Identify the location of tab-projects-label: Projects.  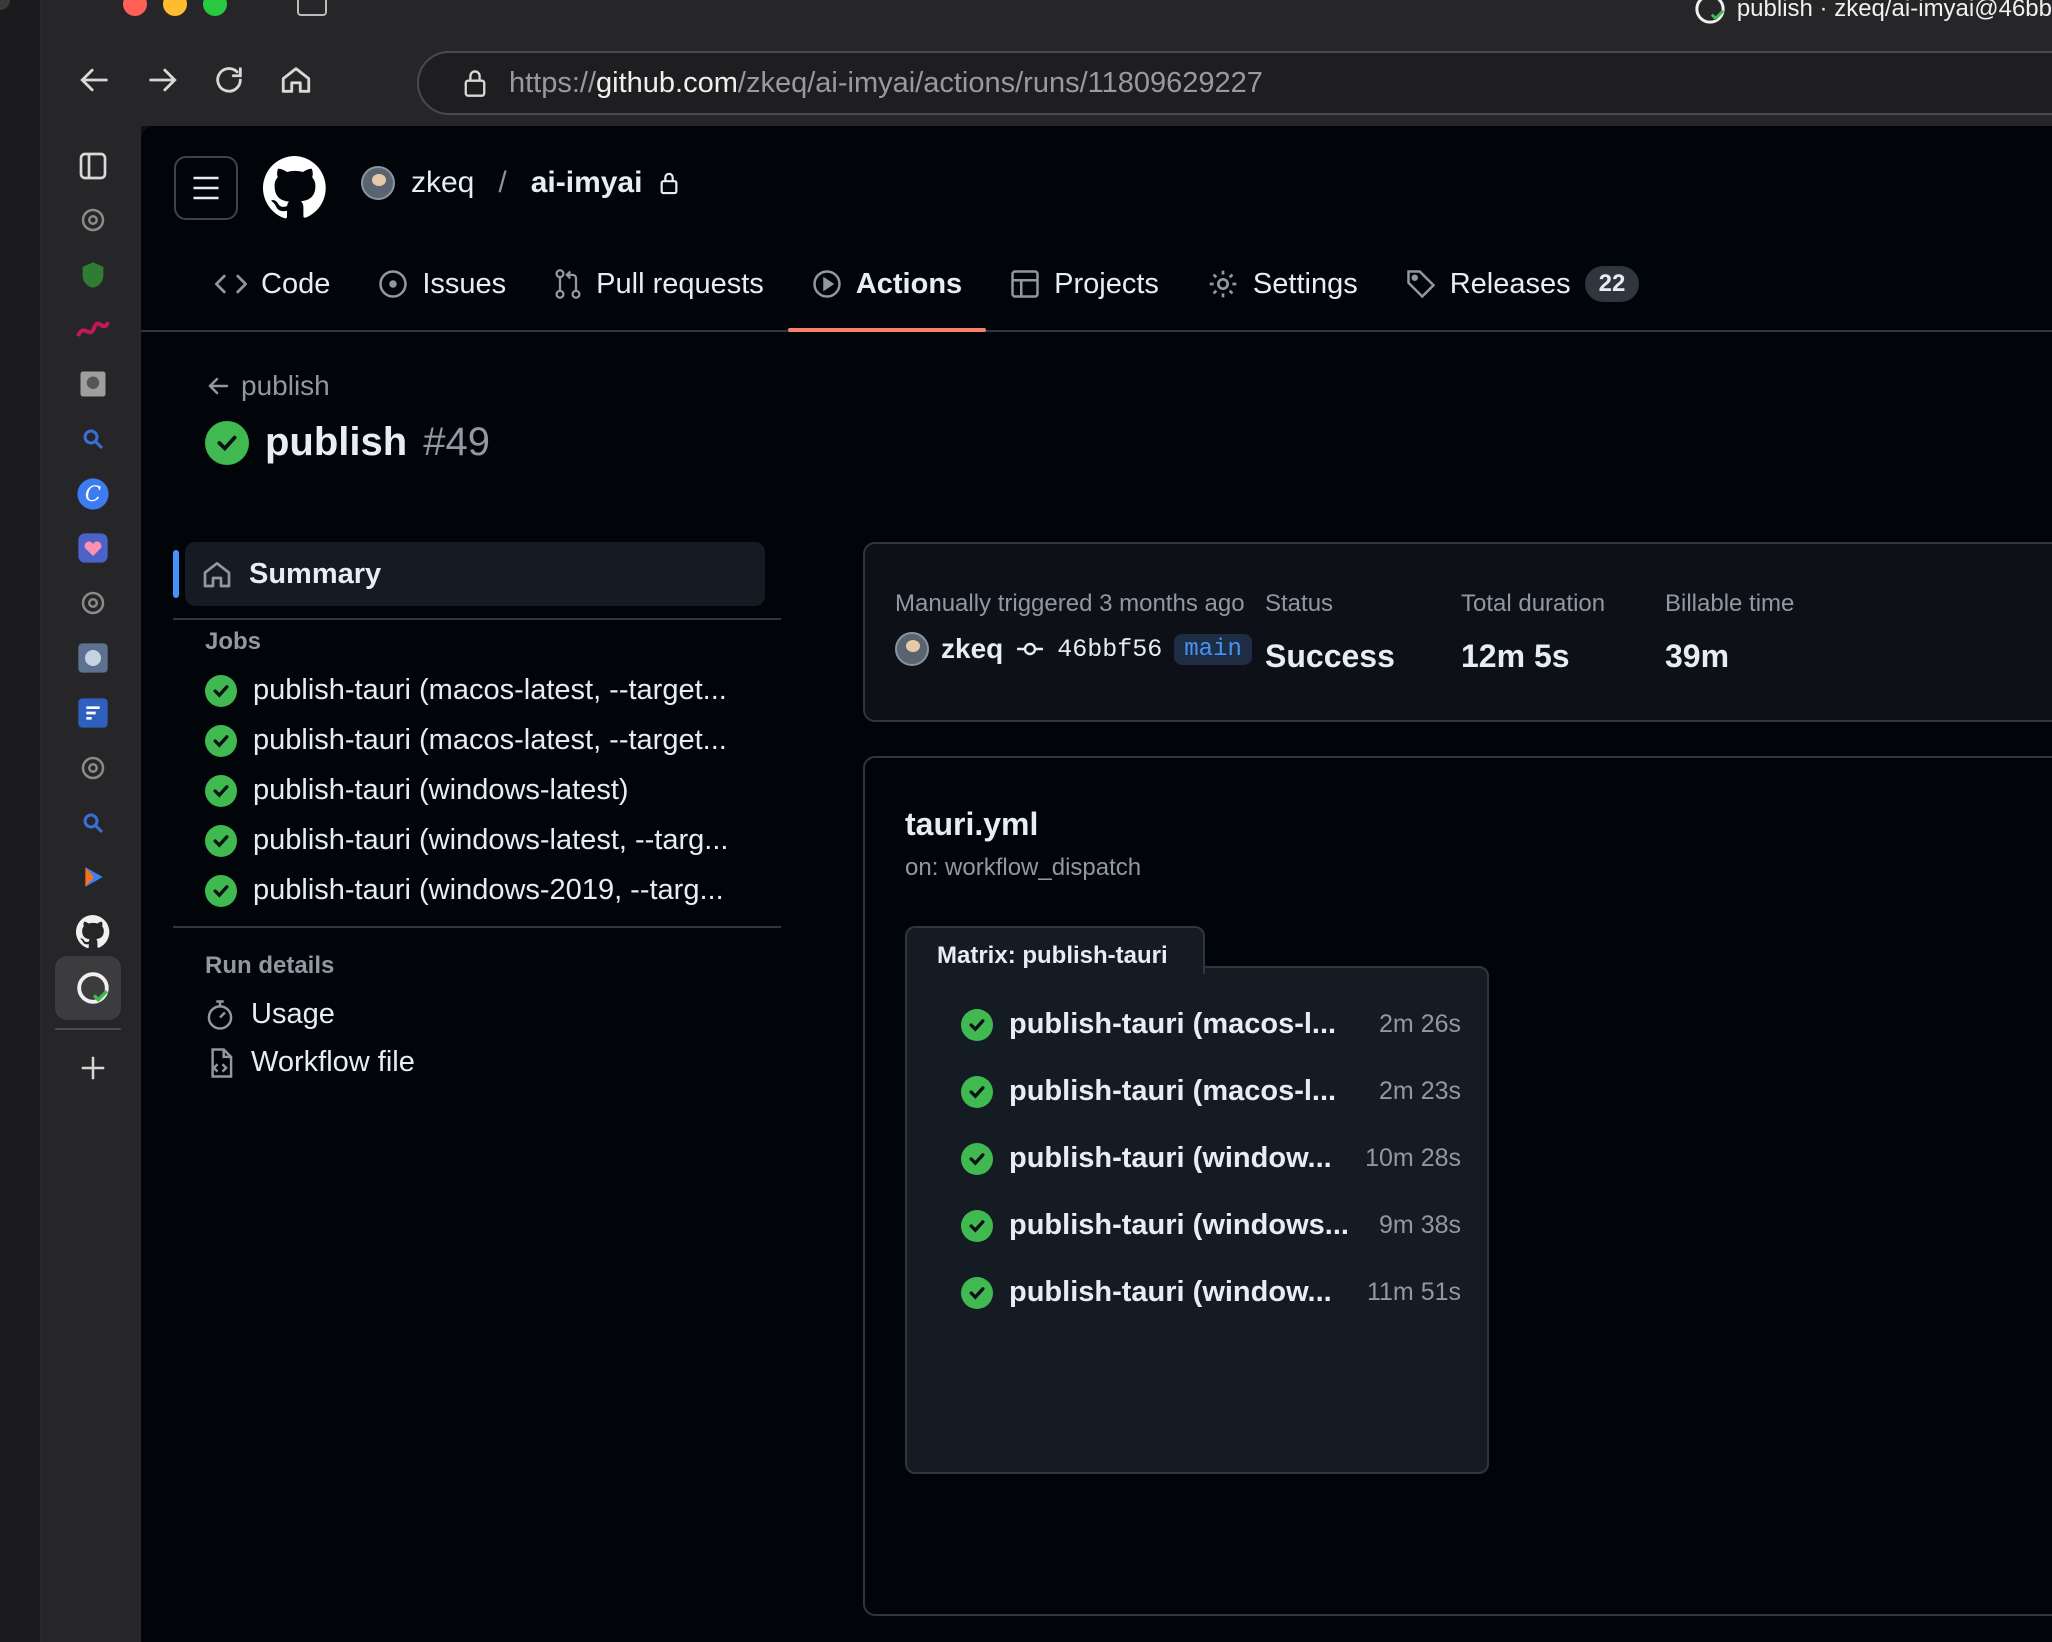
(1106, 283).